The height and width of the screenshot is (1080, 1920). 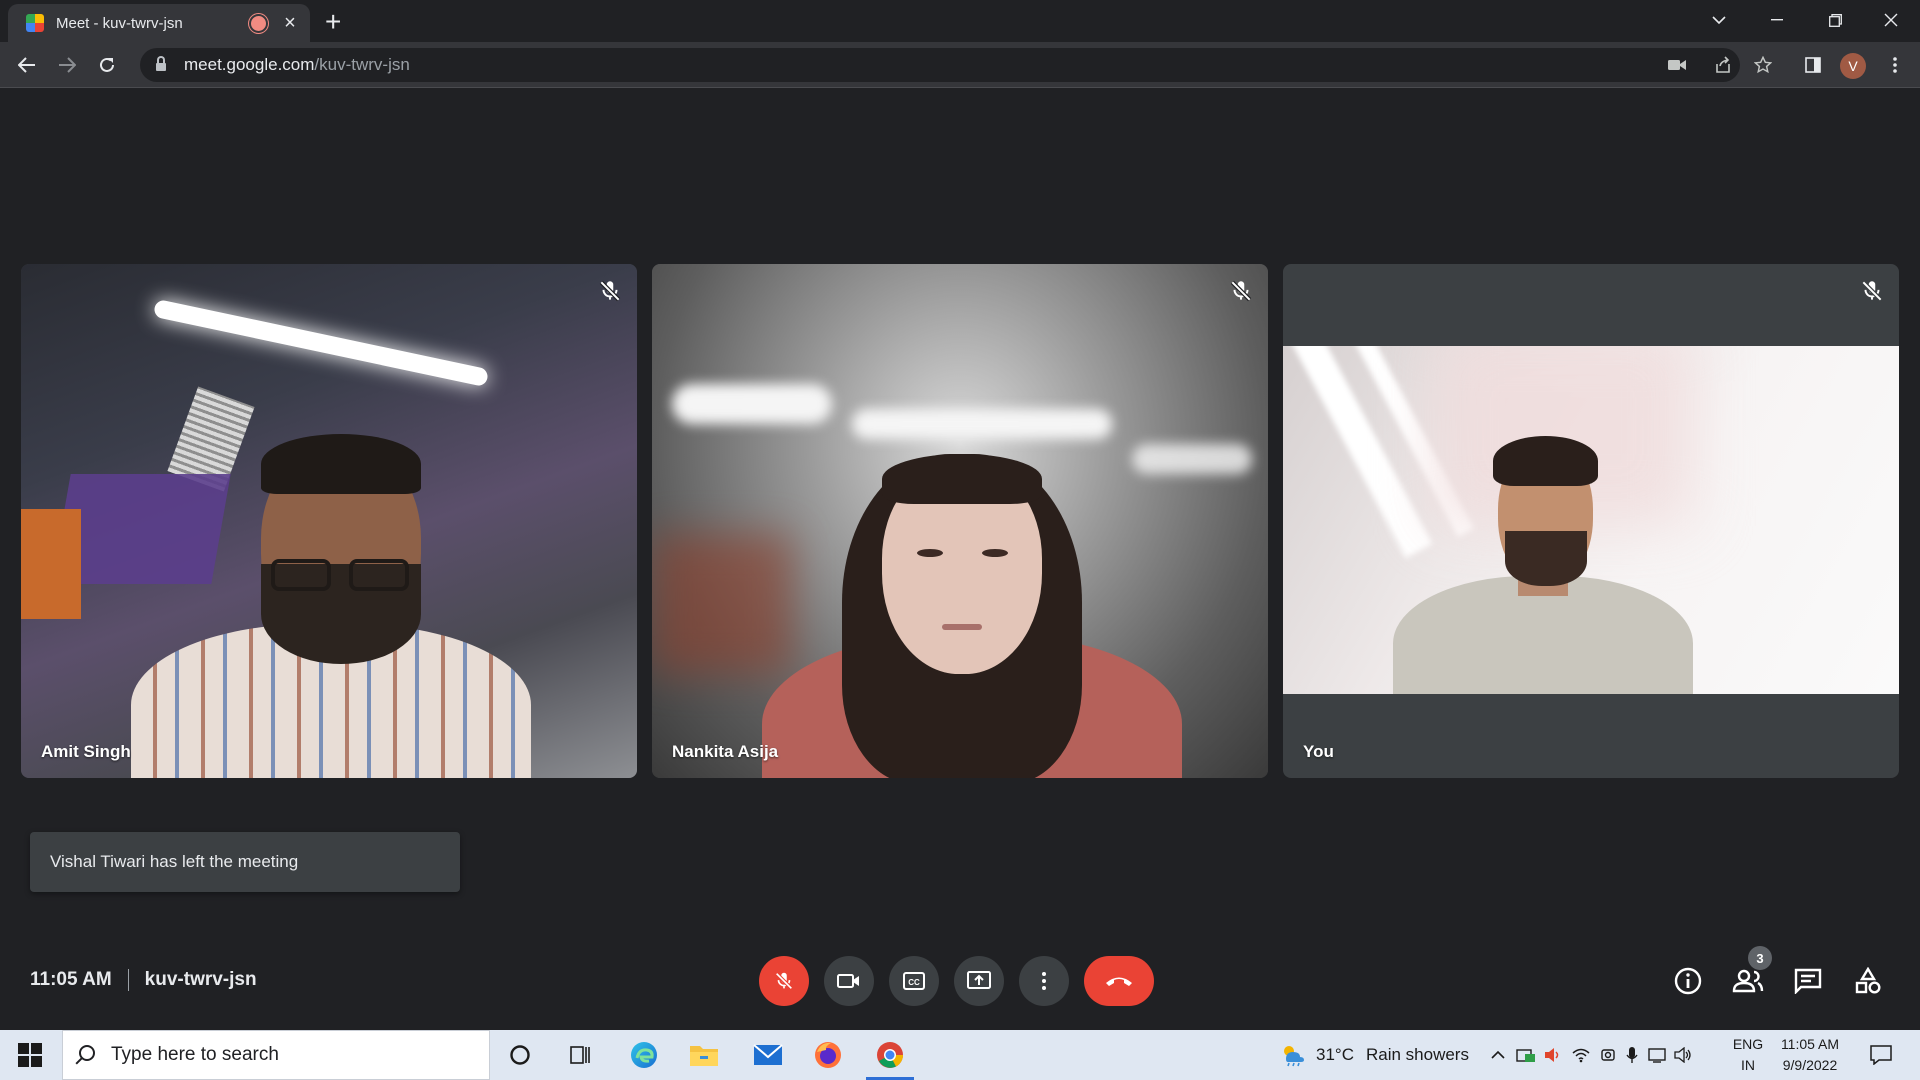 I want to click on svg-text: CC, so click(x=914, y=982).